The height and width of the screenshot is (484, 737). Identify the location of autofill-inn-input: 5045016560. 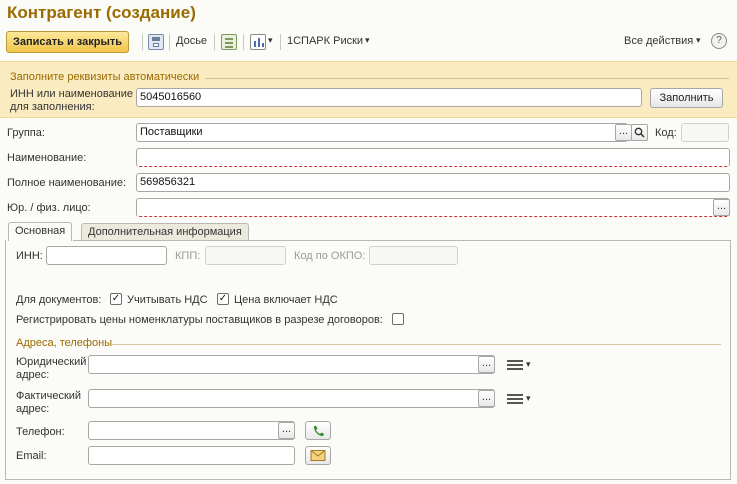
(389, 97).